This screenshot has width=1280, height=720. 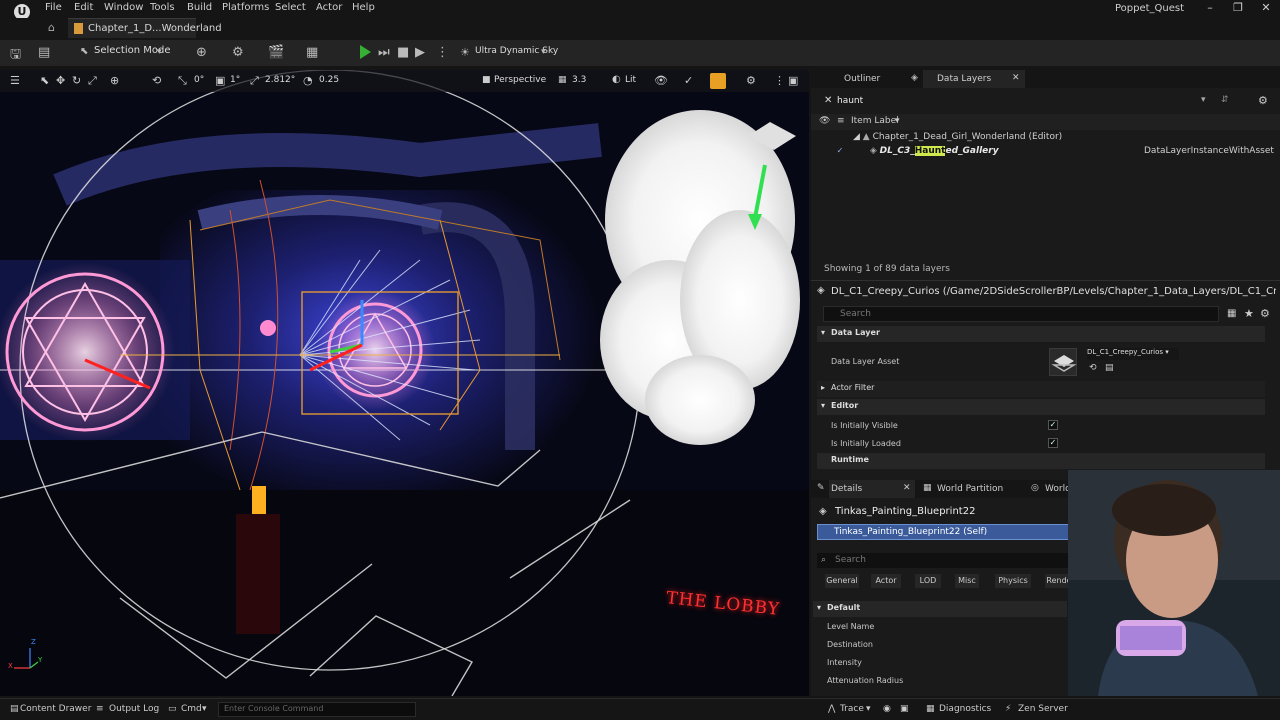 What do you see at coordinates (1043, 709) in the screenshot?
I see `zen-server-button: Zen Server` at bounding box center [1043, 709].